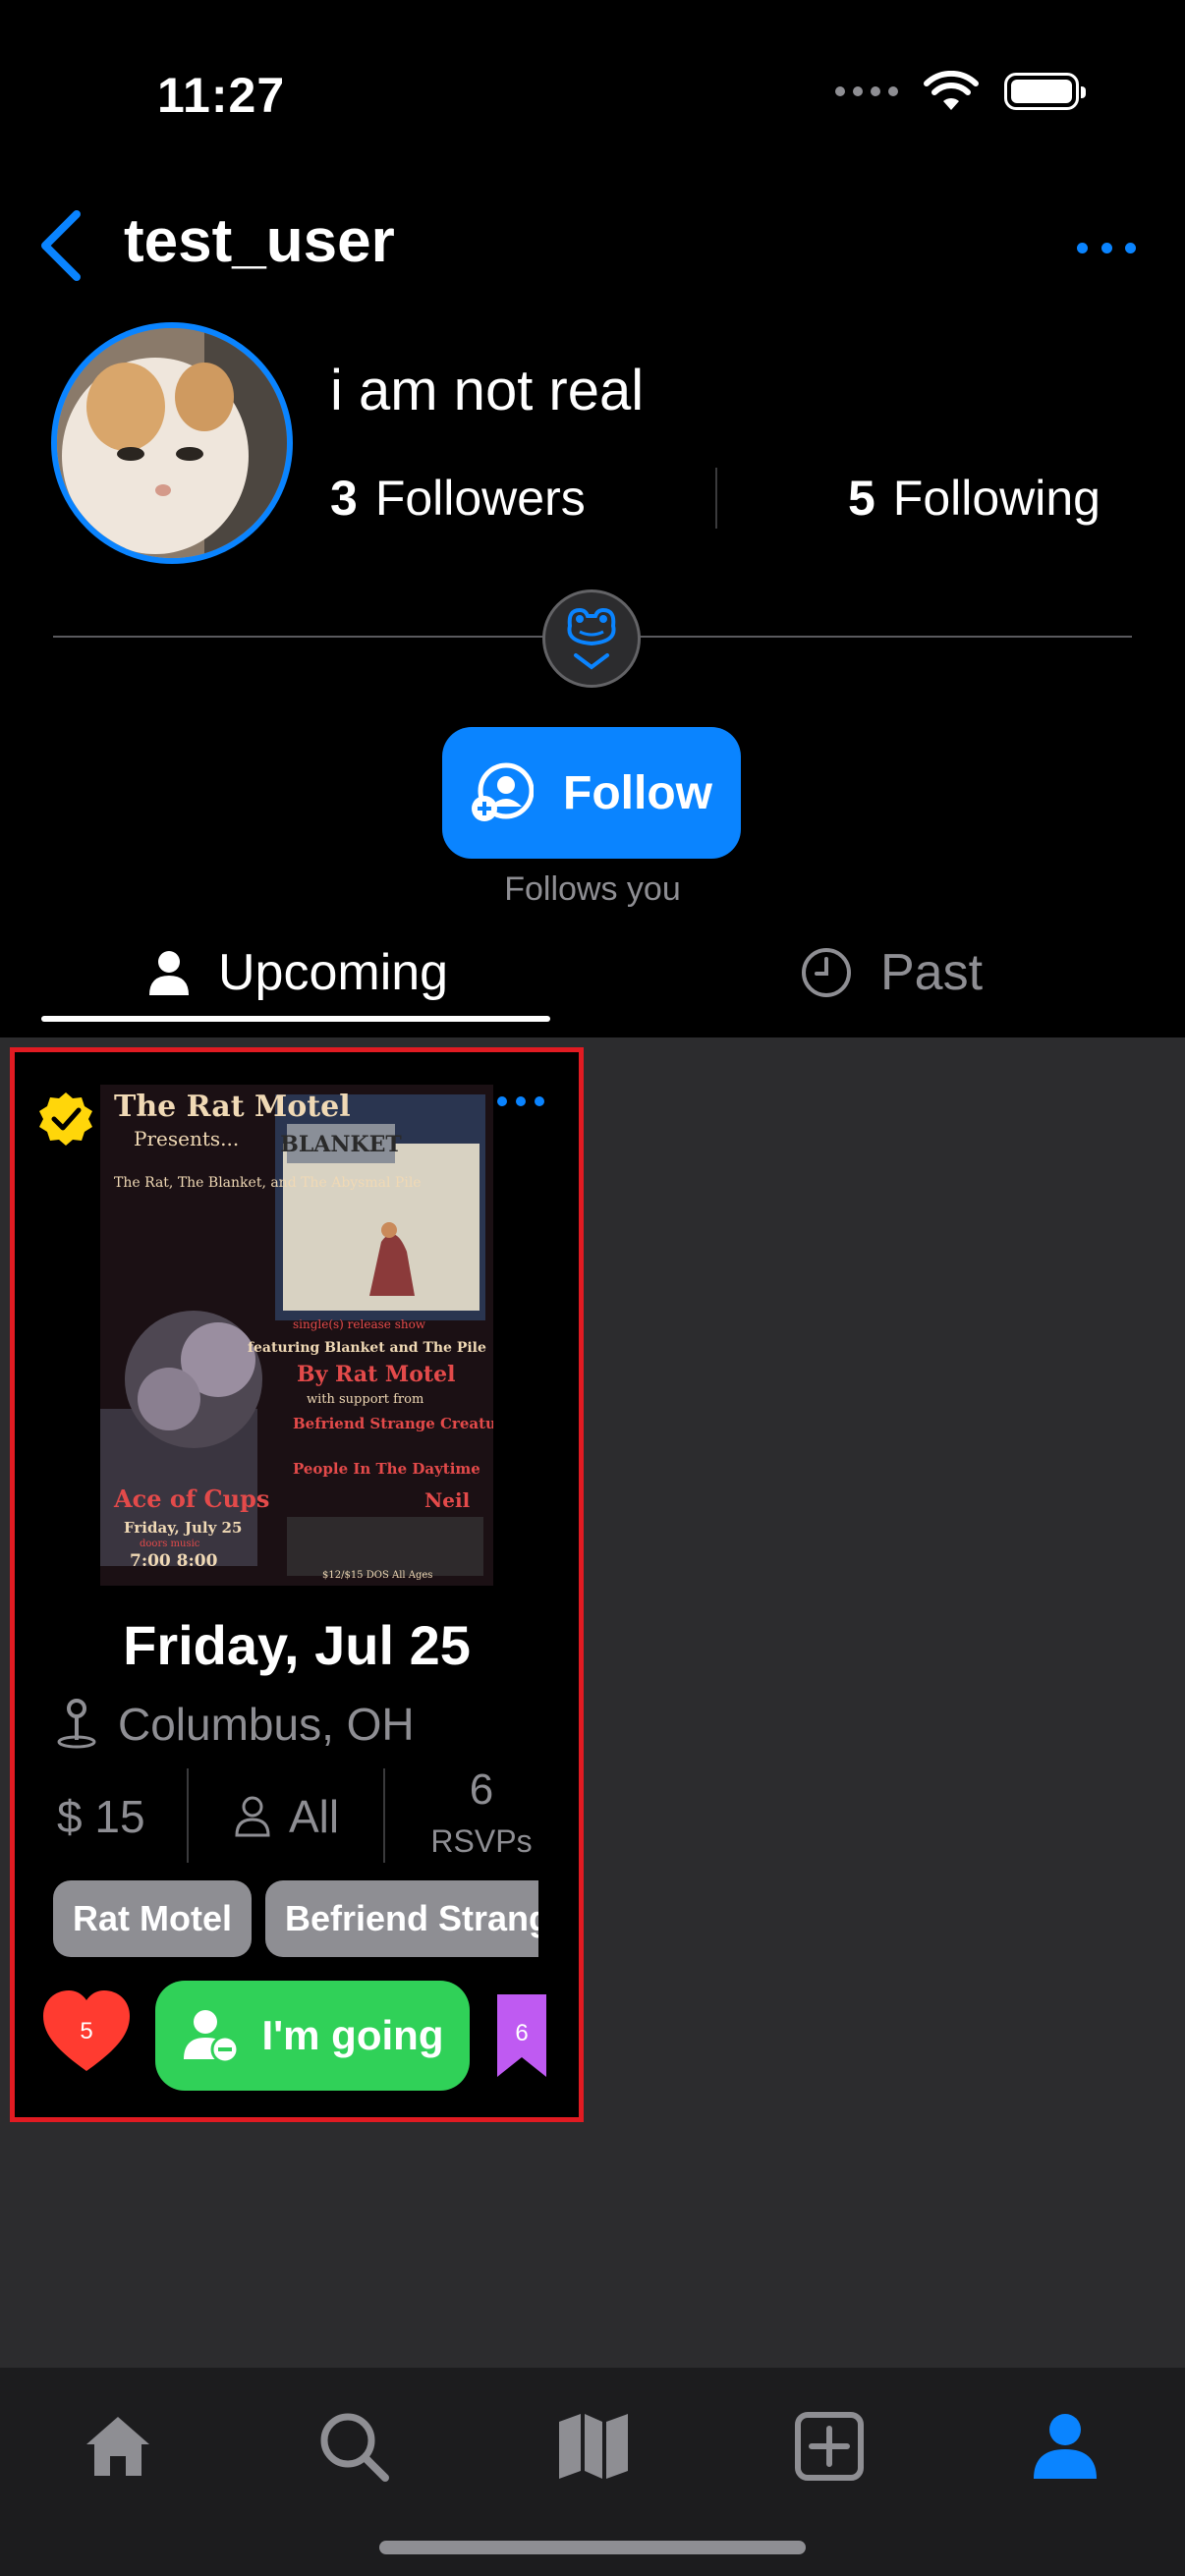 The image size is (1185, 2576). Describe the element at coordinates (341, 1144) in the screenshot. I see `poster-band-sign: BLANKET` at that location.